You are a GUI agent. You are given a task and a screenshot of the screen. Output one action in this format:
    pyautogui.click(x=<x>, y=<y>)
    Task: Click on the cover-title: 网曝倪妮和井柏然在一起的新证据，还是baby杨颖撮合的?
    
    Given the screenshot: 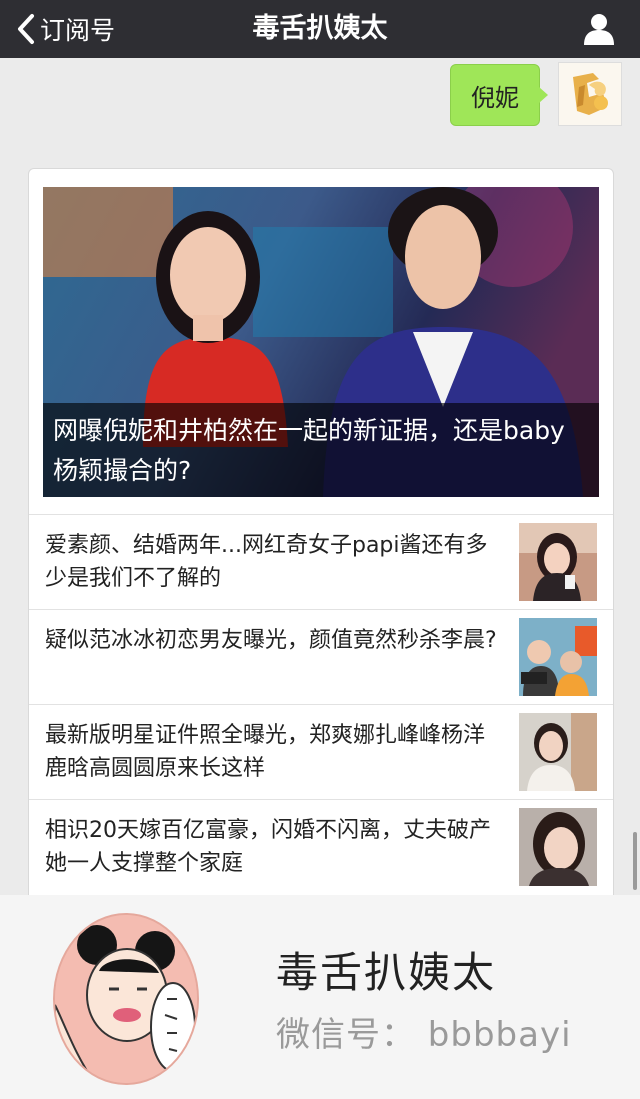 What is the action you would take?
    pyautogui.click(x=321, y=450)
    